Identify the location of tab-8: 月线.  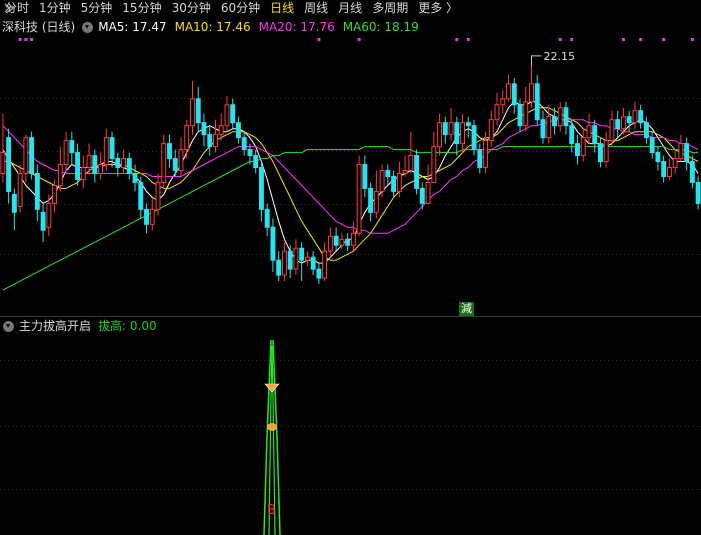
(350, 8).